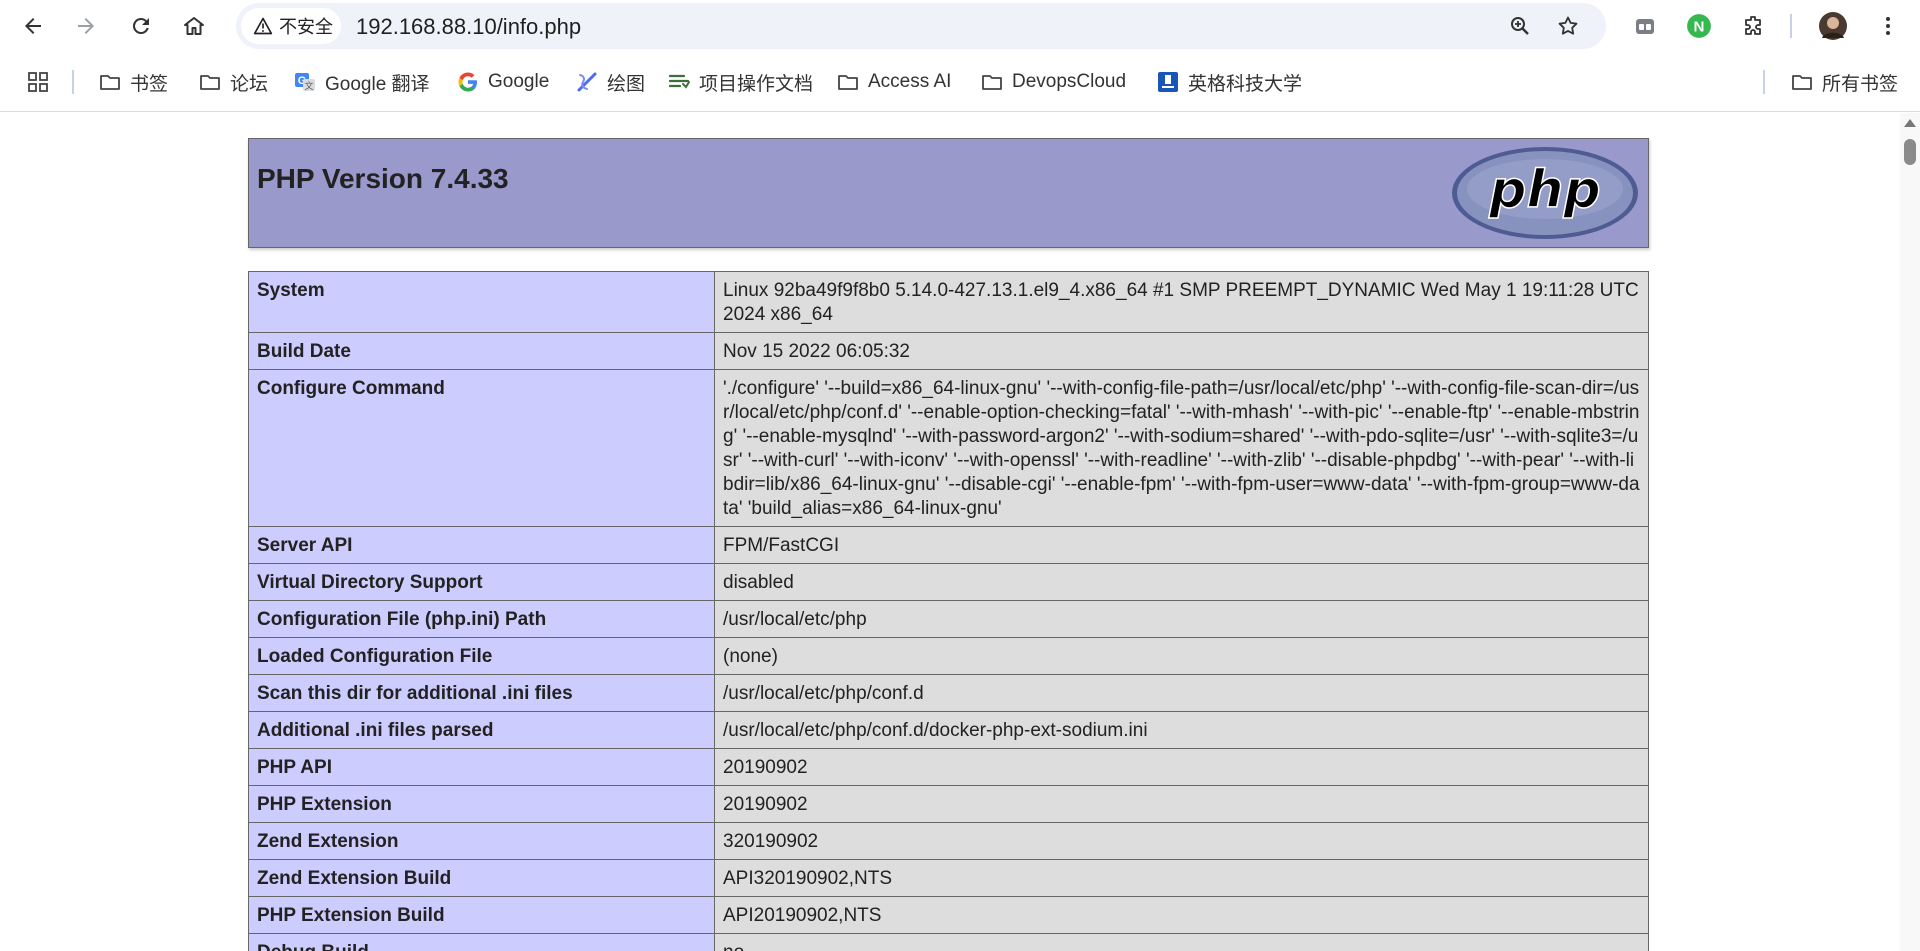 This screenshot has width=1920, height=951. I want to click on bookmarks-divider, so click(1764, 82).